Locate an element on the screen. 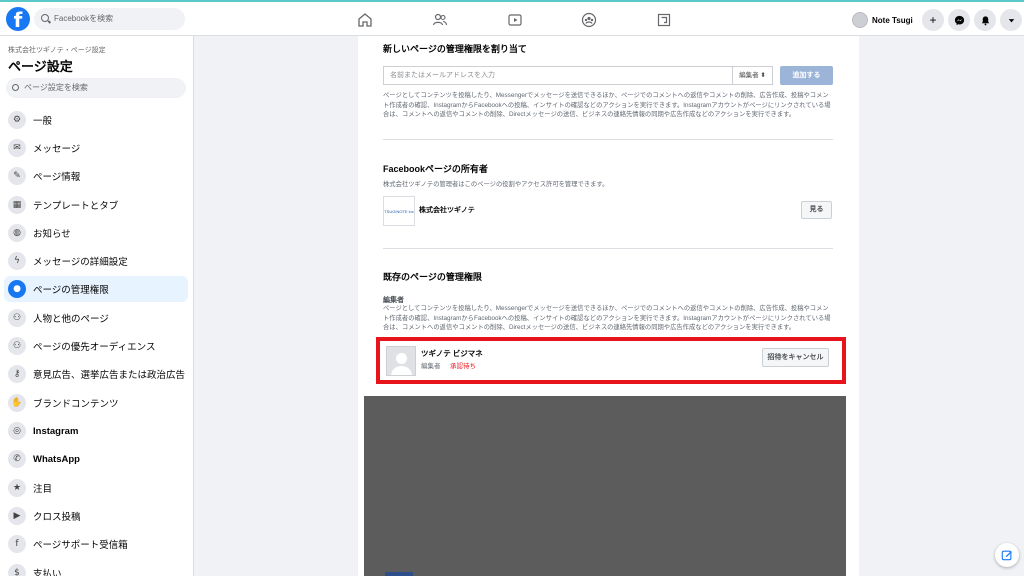 This screenshot has width=1024, height=576. bell-icon is located at coordinates (985, 20).